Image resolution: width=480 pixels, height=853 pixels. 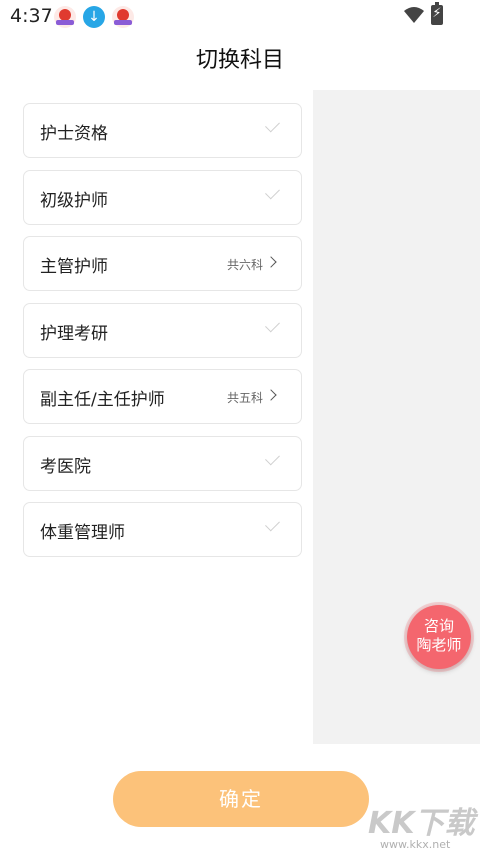 I want to click on consult-teacher-button: 咨询 陶老师, so click(x=439, y=637).